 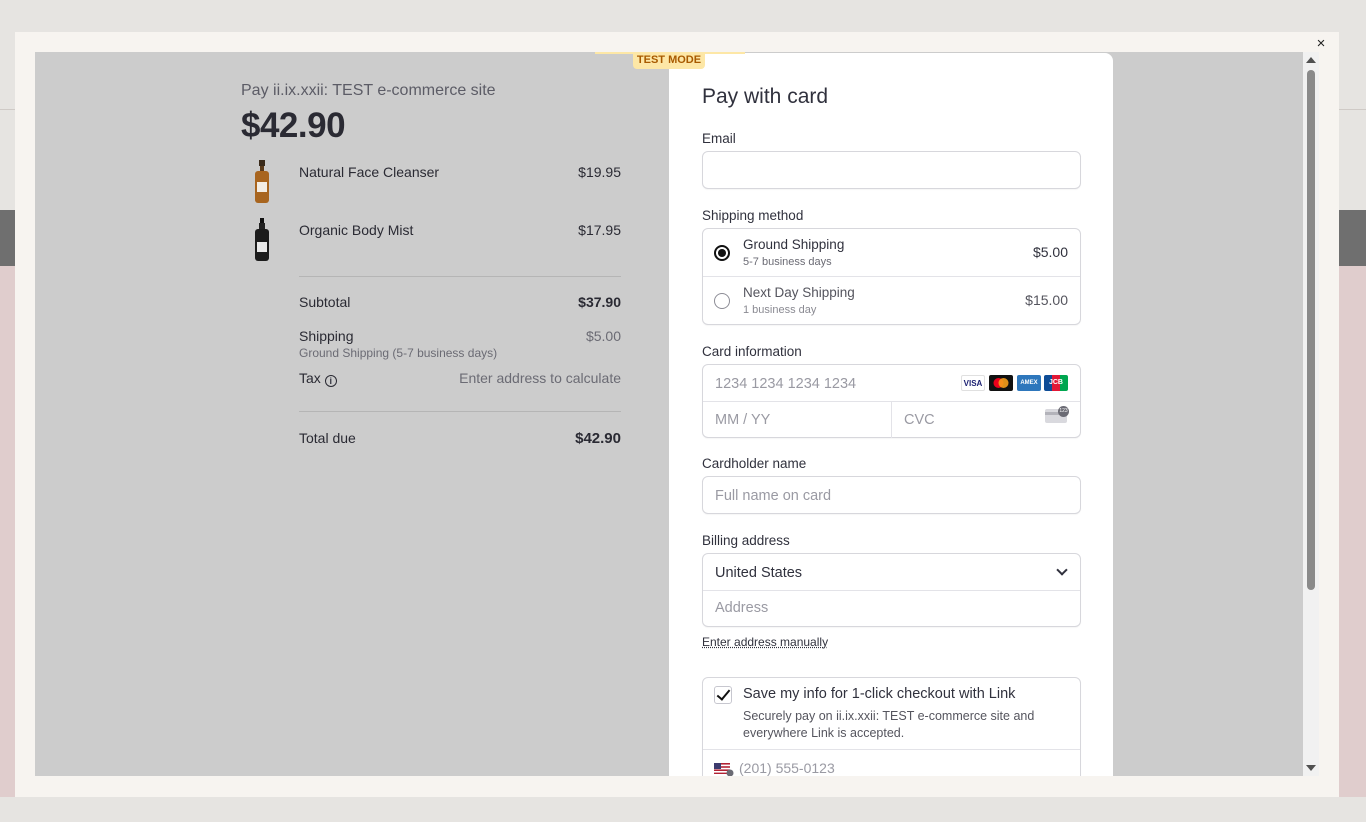 I want to click on scrollbar, so click(x=1311, y=414).